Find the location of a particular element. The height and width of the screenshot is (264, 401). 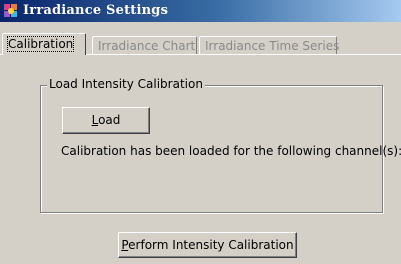

title-bar: Irradiance Settings is located at coordinates (200, 11).